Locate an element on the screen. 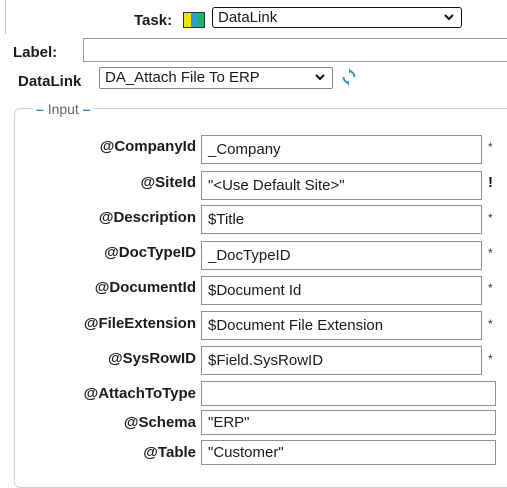  input-legend-label: Input is located at coordinates (63, 109).